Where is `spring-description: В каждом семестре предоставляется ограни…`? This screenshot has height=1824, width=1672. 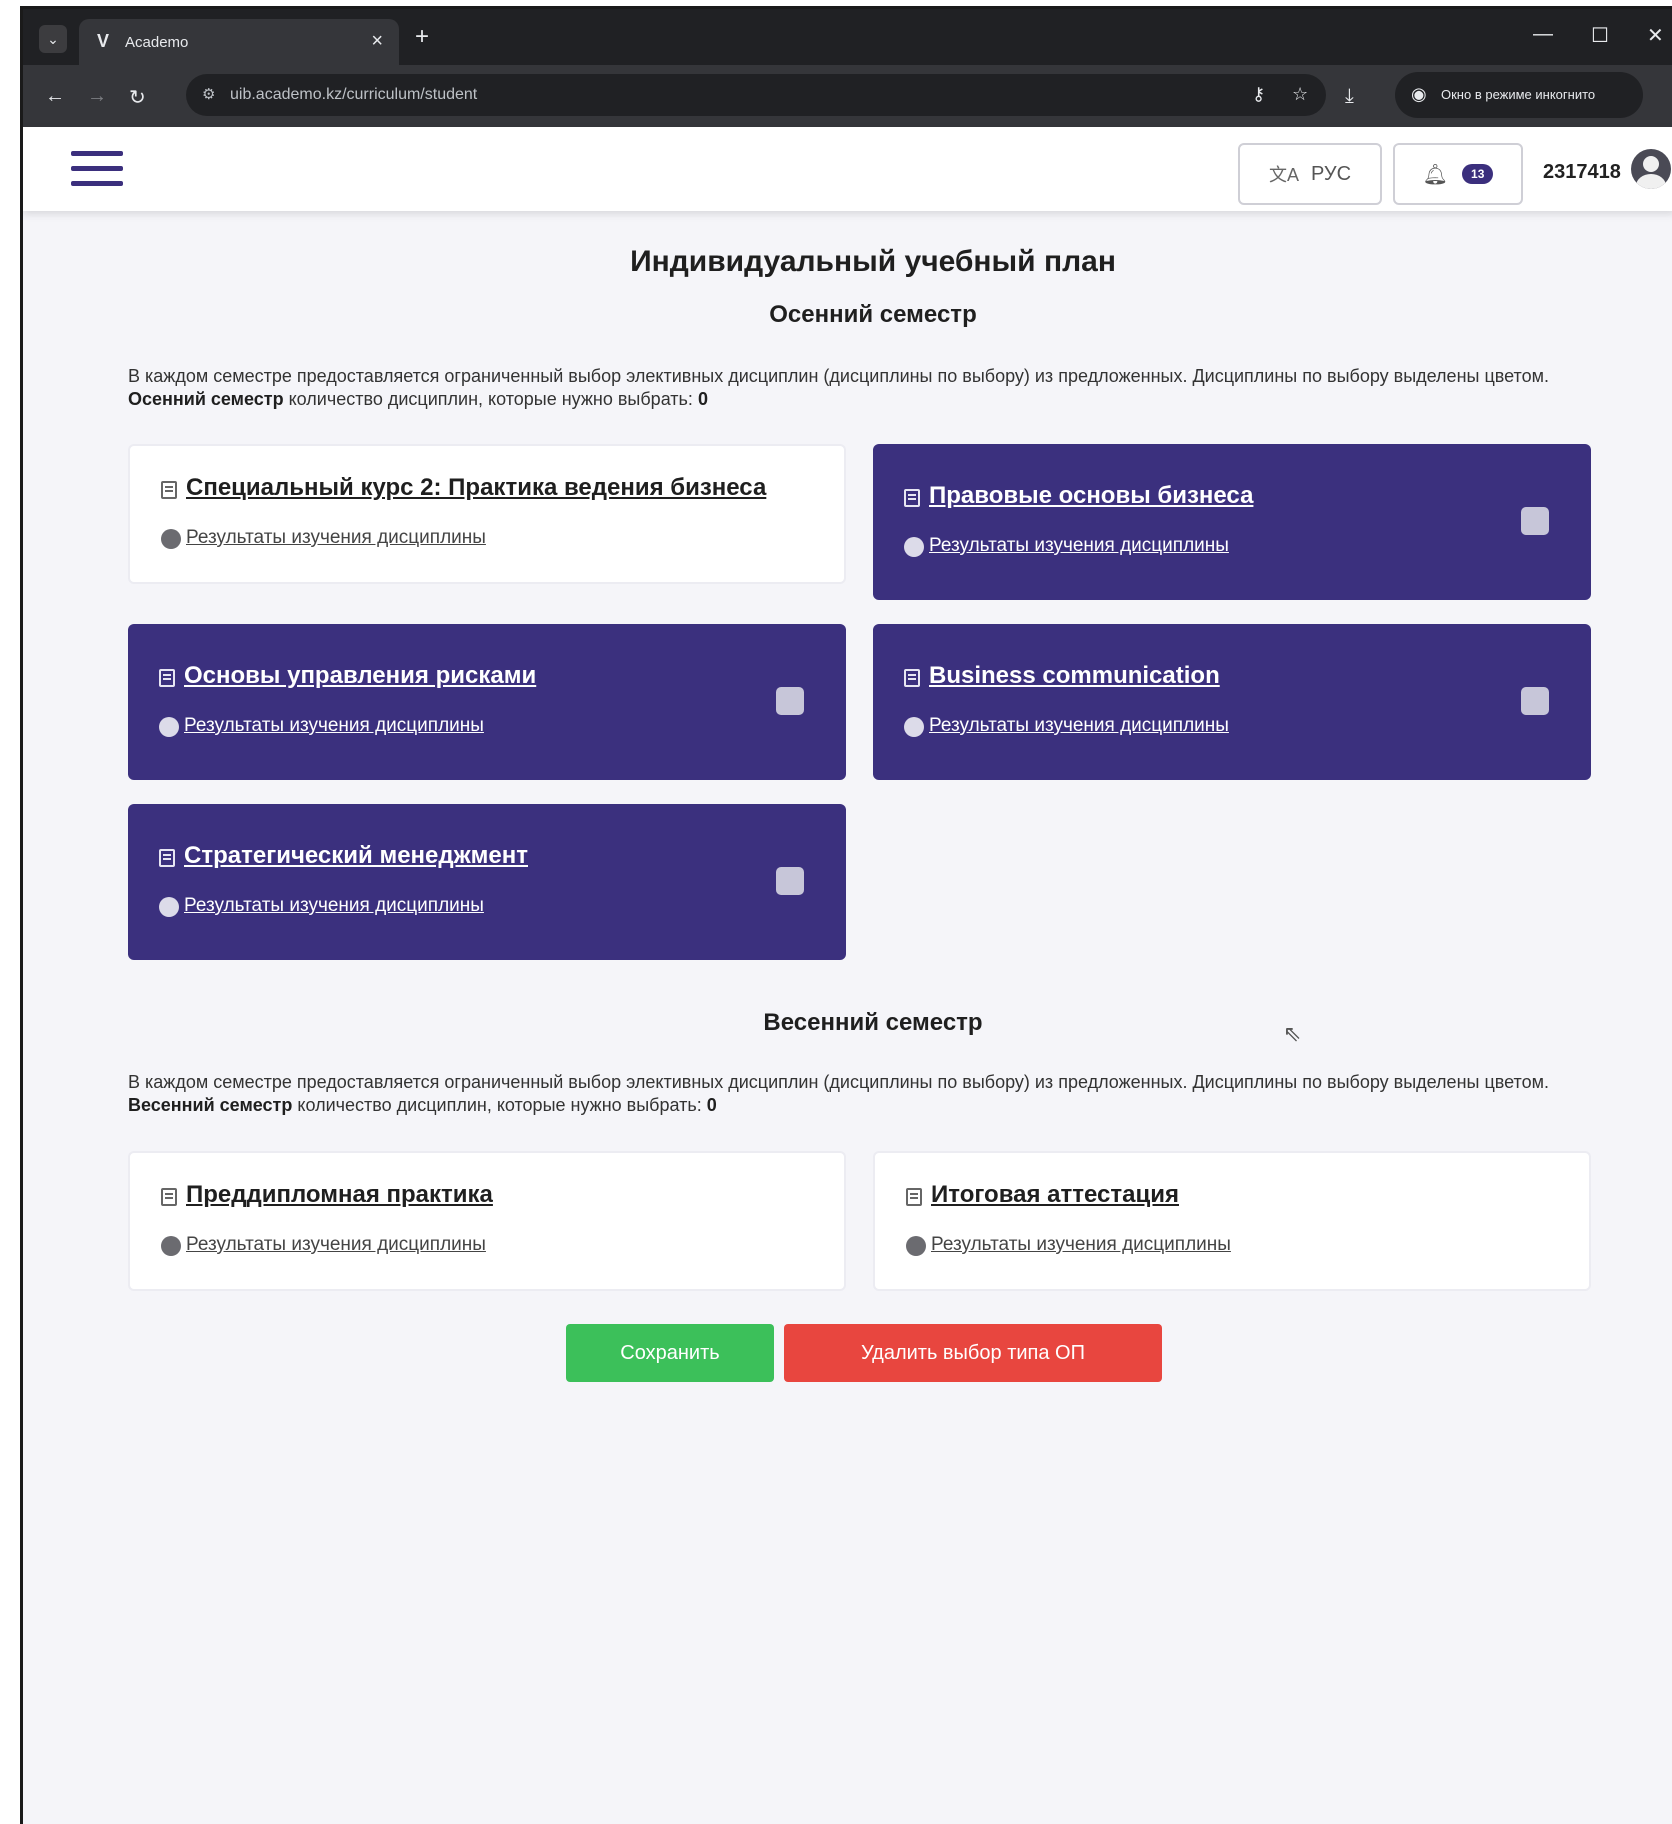 spring-description: В каждом семестре предоставляется ограни… is located at coordinates (870, 1094).